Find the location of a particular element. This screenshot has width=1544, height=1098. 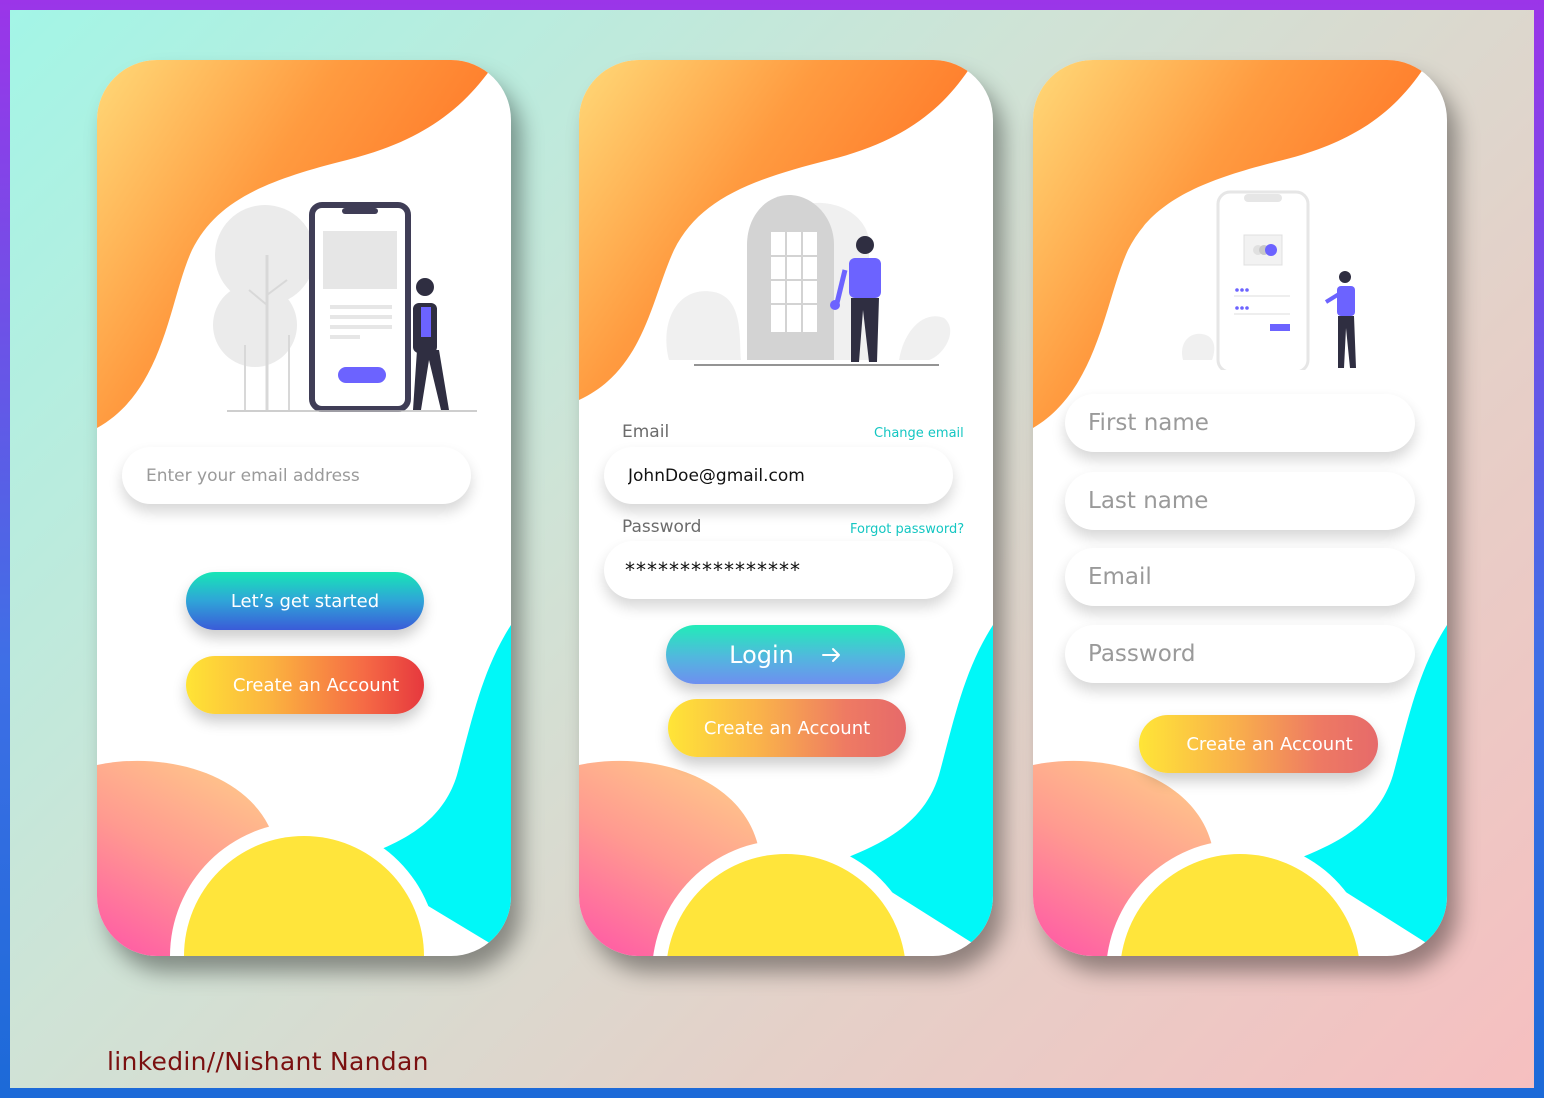

phone-login-illustration is located at coordinates (1269, 280).